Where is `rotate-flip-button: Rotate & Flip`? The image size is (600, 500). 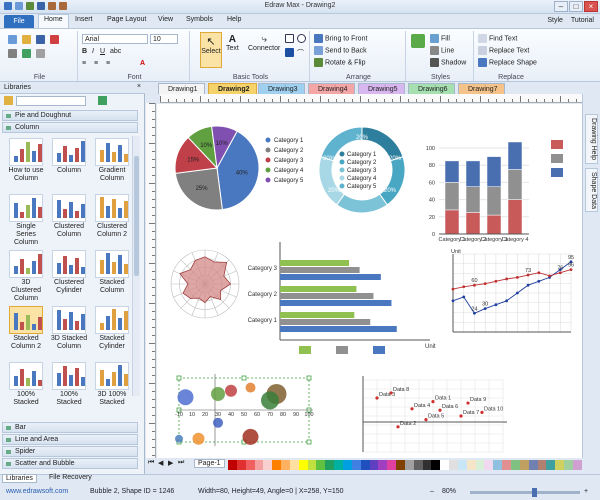
rotate-flip-button: Rotate & Flip is located at coordinates (339, 62).